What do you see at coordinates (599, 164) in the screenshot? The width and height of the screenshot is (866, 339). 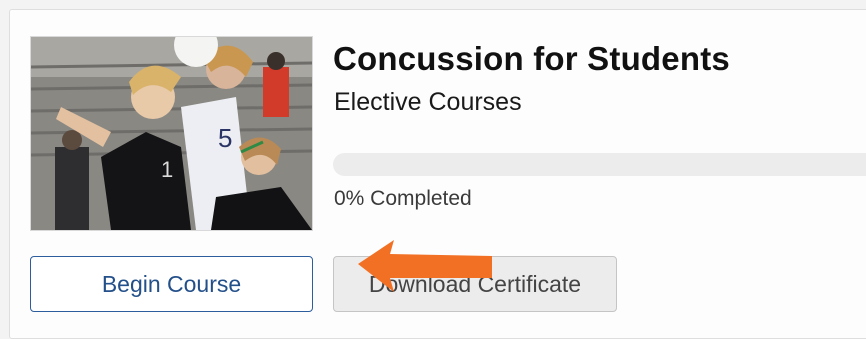 I see `progress-bar` at bounding box center [599, 164].